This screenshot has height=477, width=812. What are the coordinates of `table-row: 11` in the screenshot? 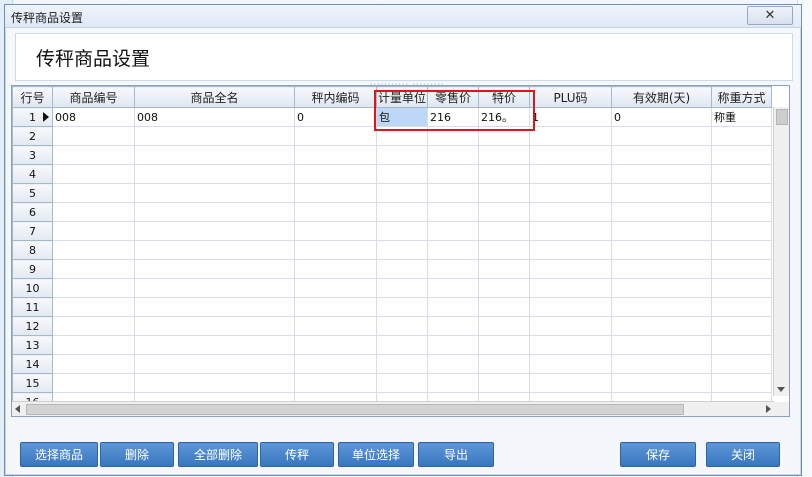 It's located at (392, 307).